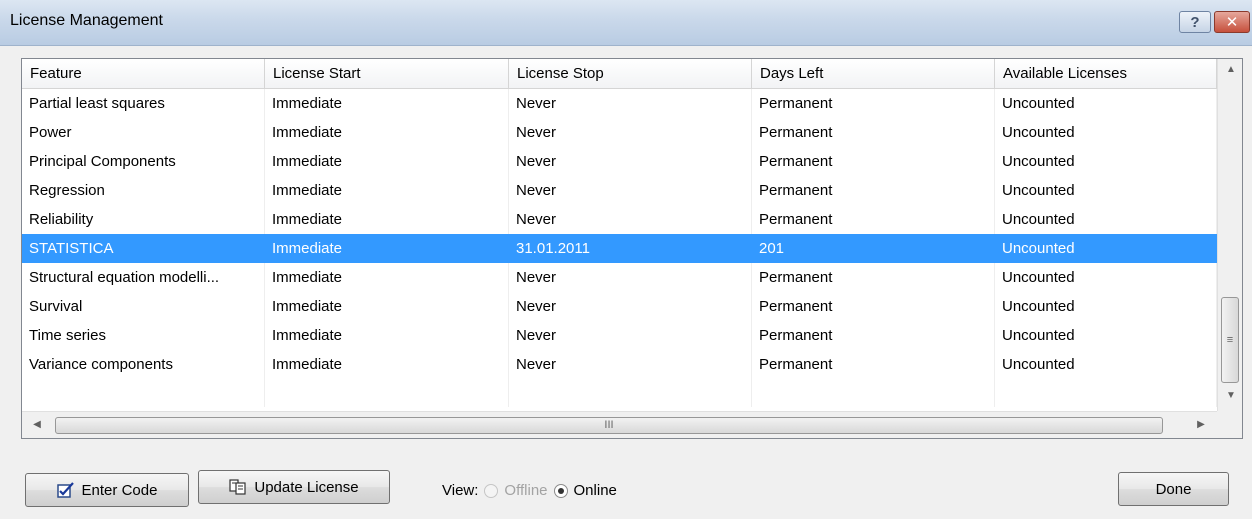  What do you see at coordinates (306, 487) in the screenshot?
I see `update-license-label: Update License` at bounding box center [306, 487].